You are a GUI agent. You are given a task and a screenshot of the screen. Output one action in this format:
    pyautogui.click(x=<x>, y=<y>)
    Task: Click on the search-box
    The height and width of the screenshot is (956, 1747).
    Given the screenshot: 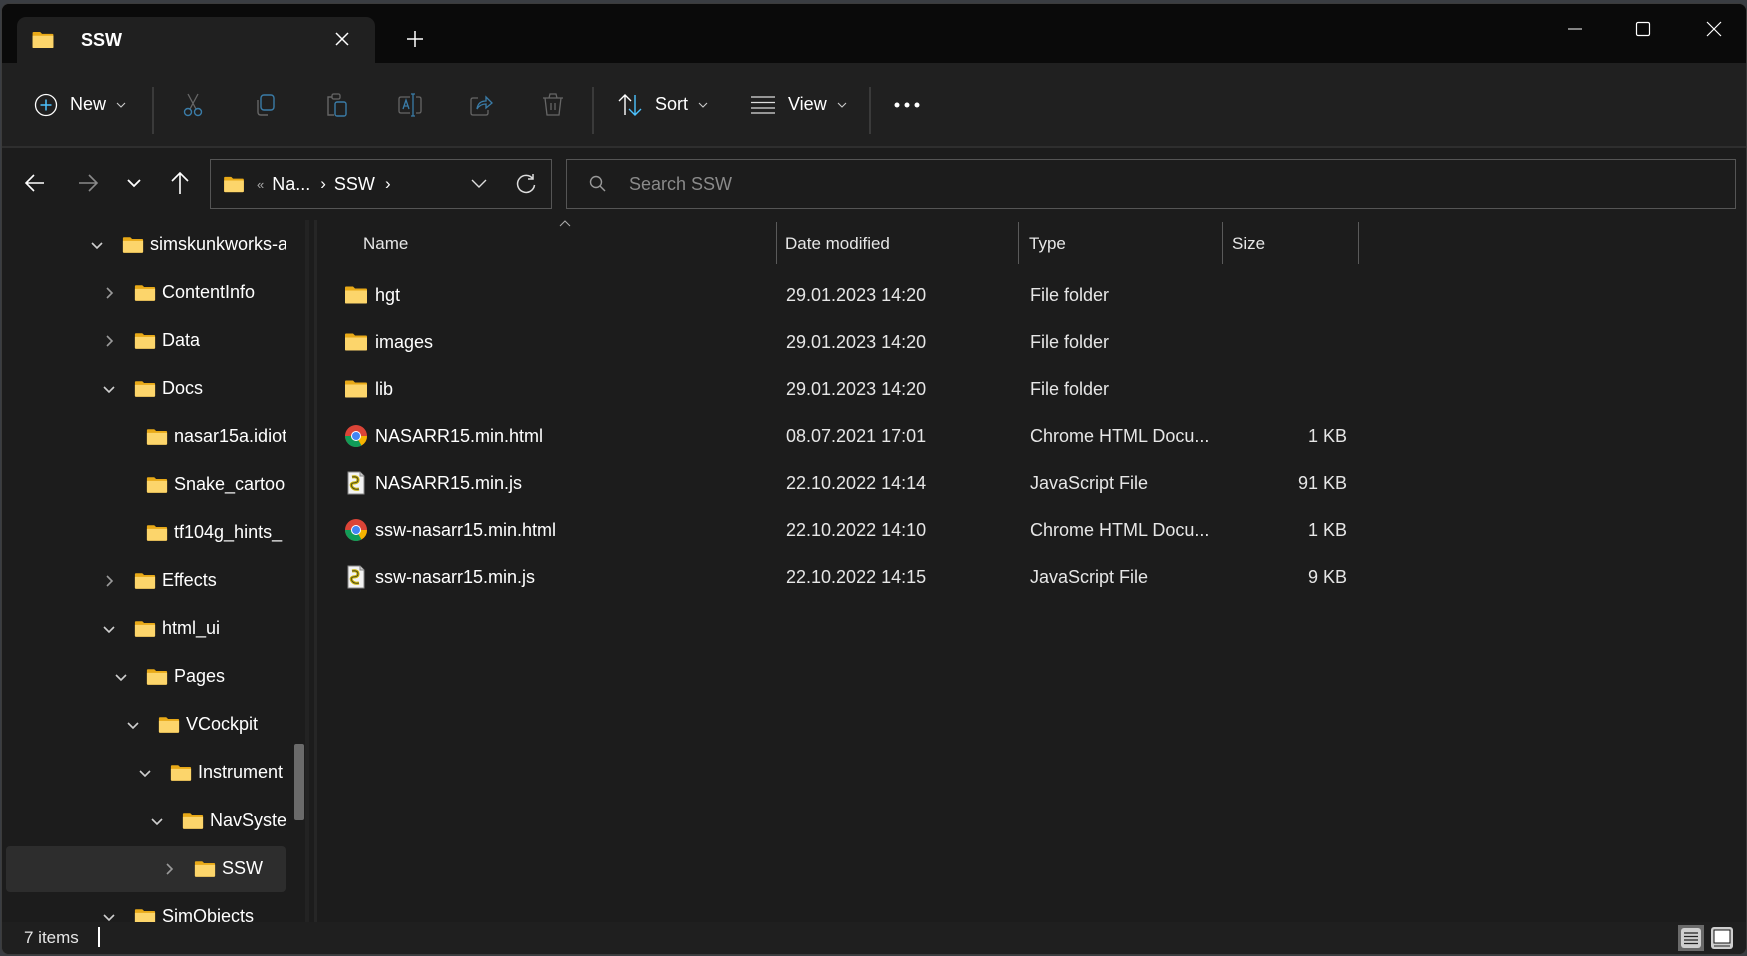 What is the action you would take?
    pyautogui.click(x=1151, y=184)
    